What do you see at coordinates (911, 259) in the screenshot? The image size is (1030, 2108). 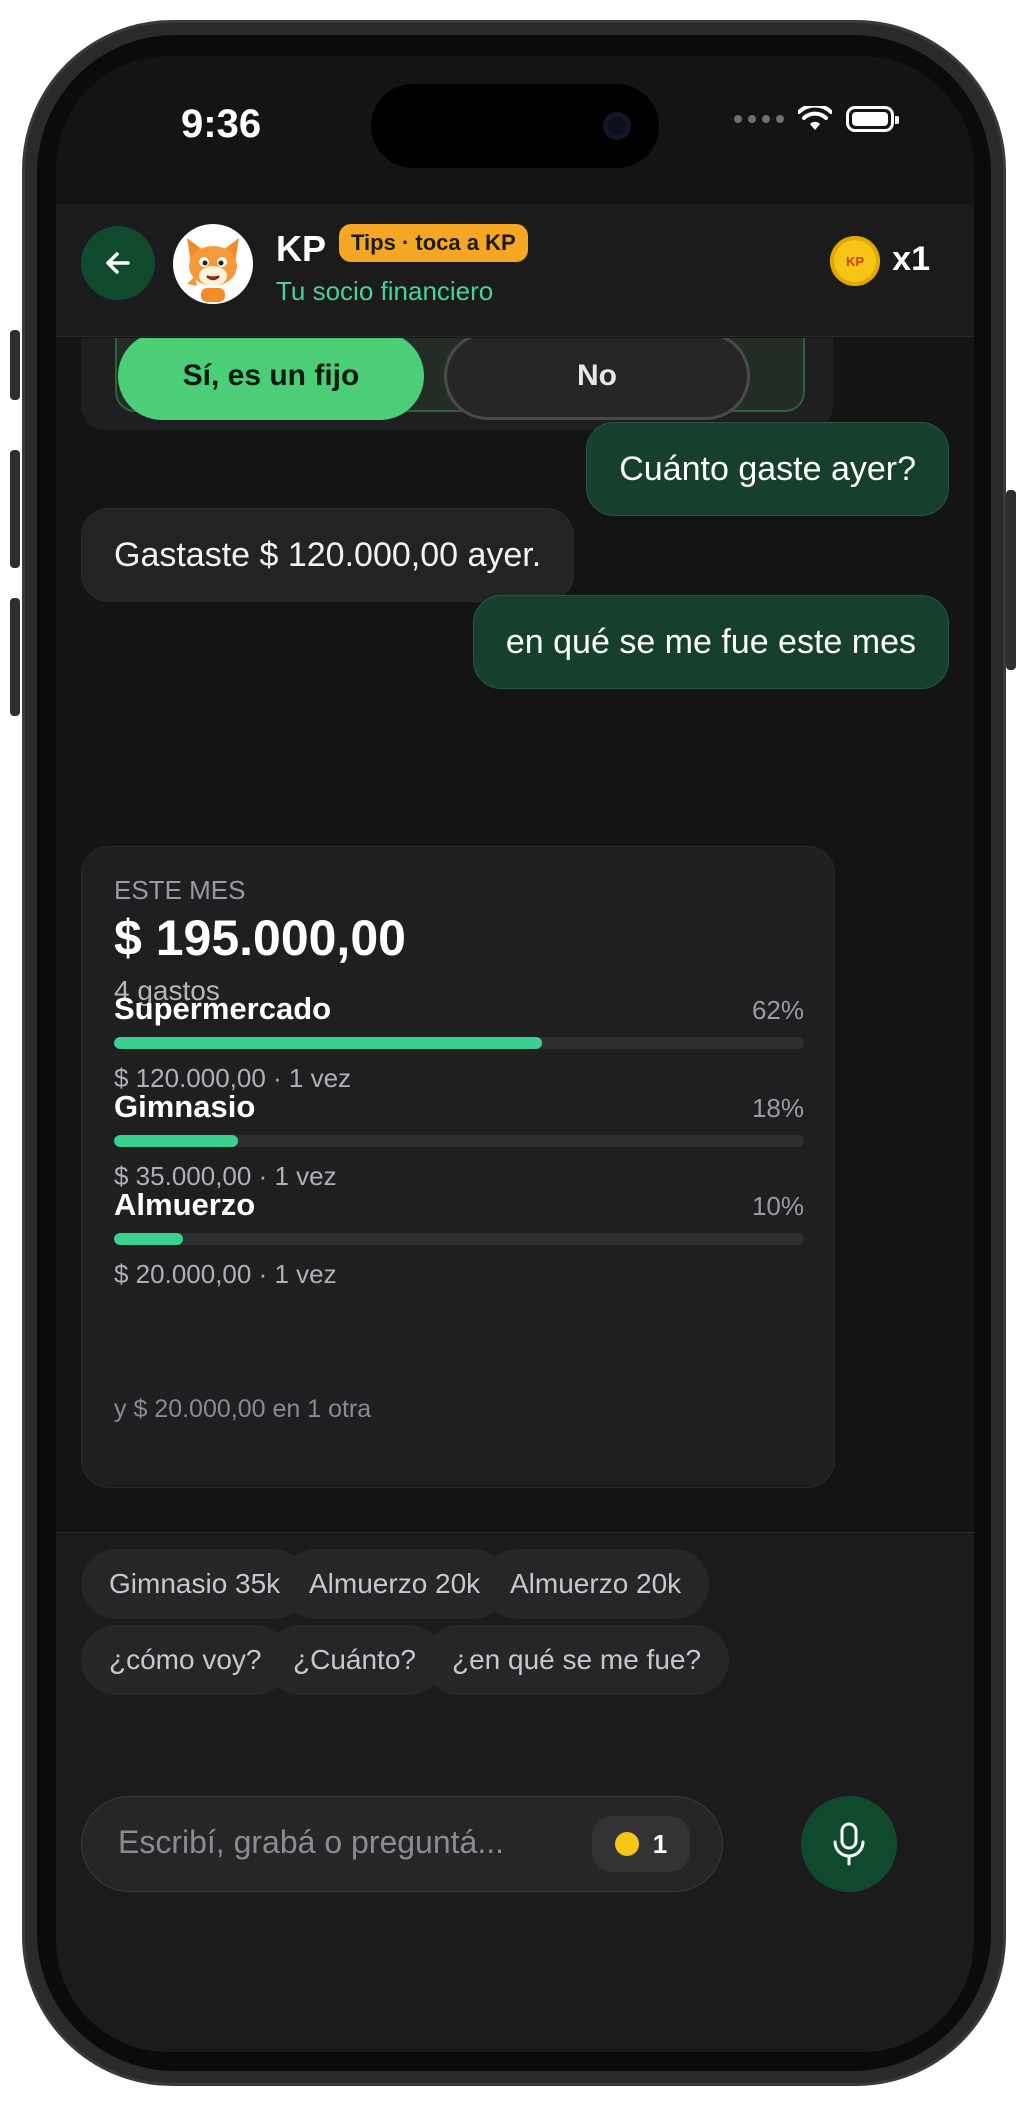 I see `coin-count: x1` at bounding box center [911, 259].